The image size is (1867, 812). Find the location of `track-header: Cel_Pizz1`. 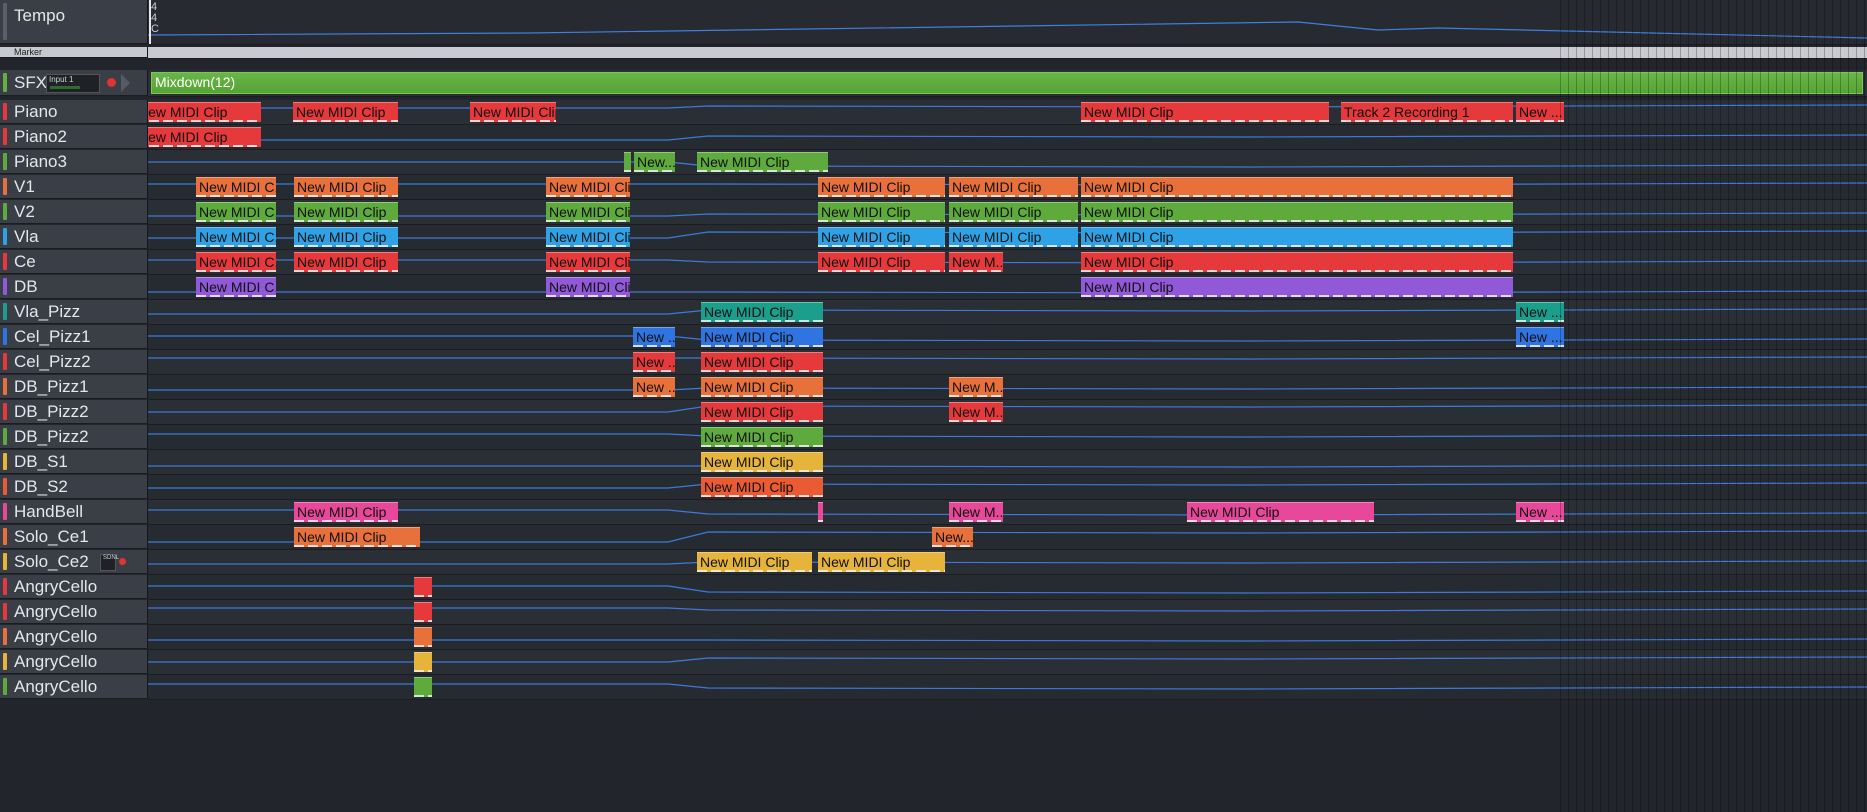

track-header: Cel_Pizz1 is located at coordinates (74, 337).